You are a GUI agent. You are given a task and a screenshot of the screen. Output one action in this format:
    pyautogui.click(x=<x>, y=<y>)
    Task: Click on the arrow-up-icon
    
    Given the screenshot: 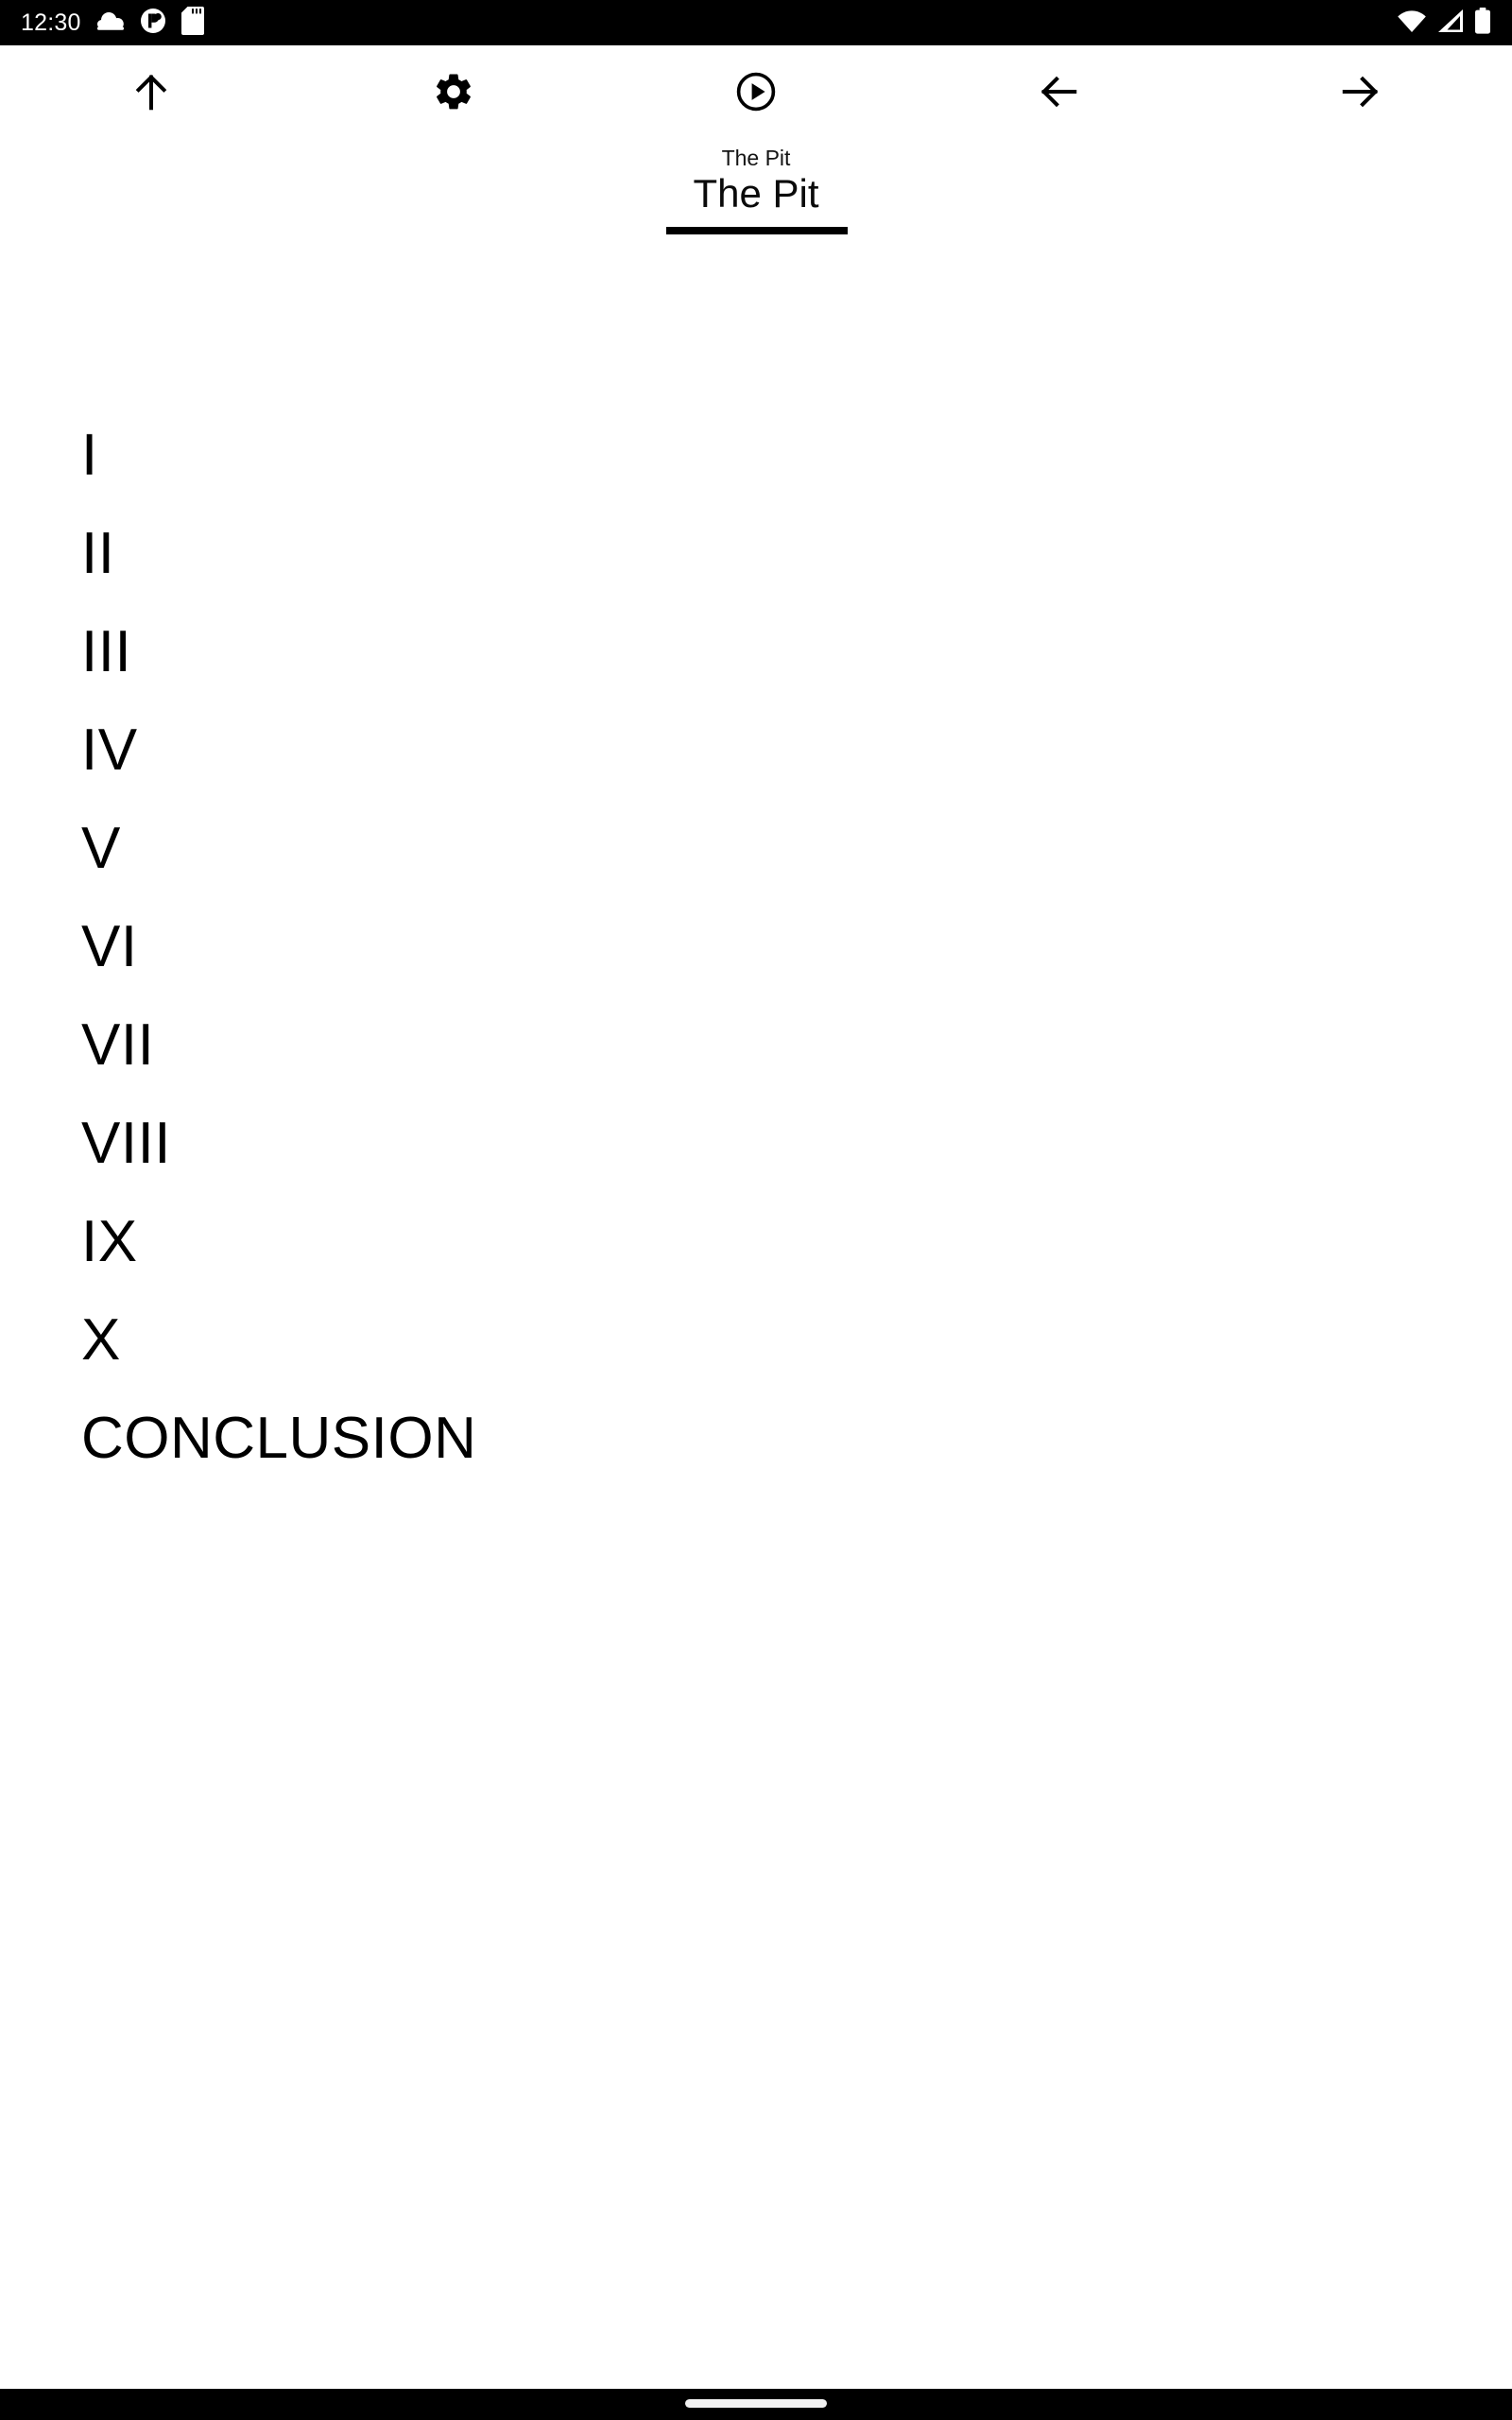 What is the action you would take?
    pyautogui.click(x=151, y=93)
    